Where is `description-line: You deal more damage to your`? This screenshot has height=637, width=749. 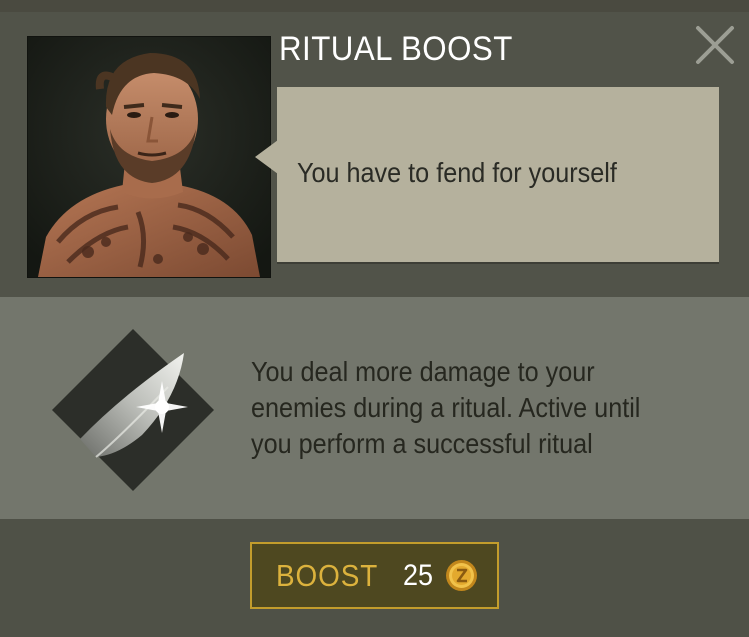
description-line: You deal more damage to your is located at coordinates (423, 371).